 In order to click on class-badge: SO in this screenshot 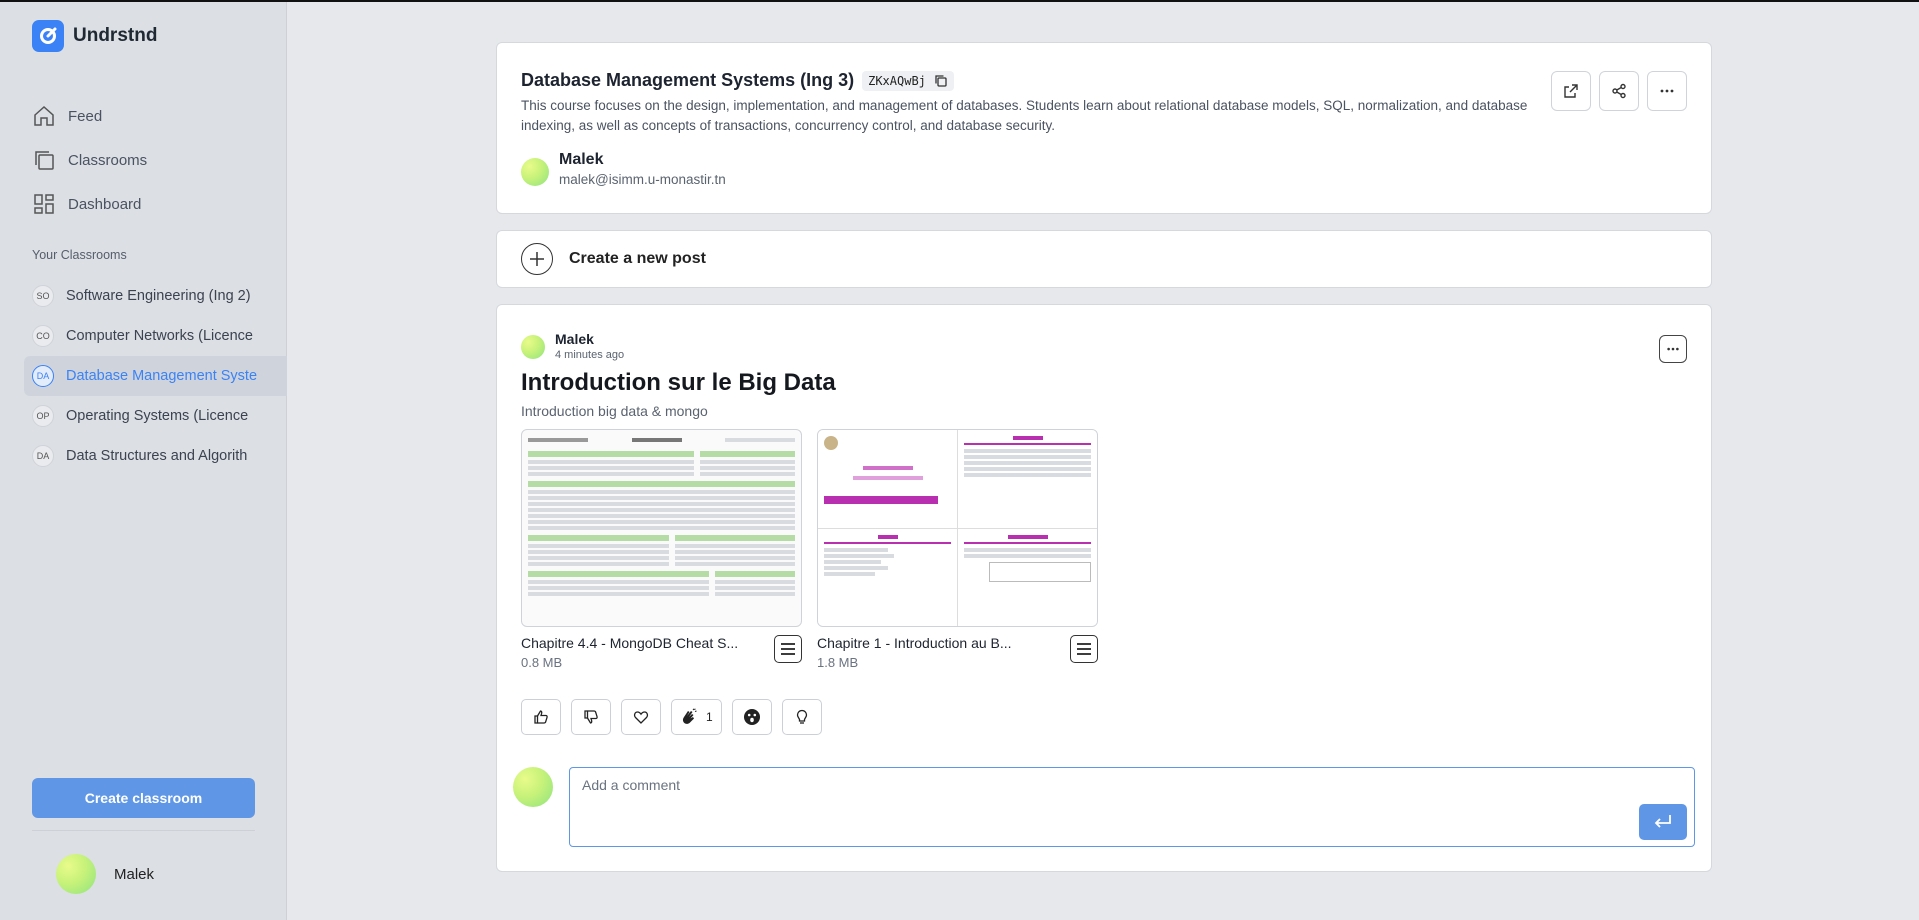, I will do `click(43, 296)`.